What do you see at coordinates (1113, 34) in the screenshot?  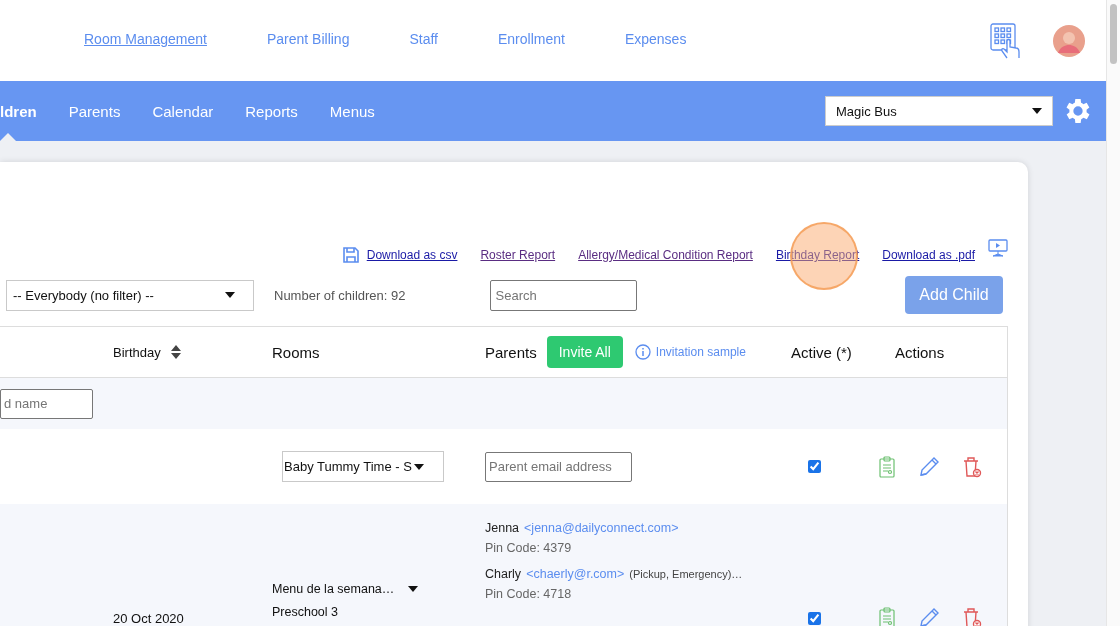 I see `scrollbar-thumb` at bounding box center [1113, 34].